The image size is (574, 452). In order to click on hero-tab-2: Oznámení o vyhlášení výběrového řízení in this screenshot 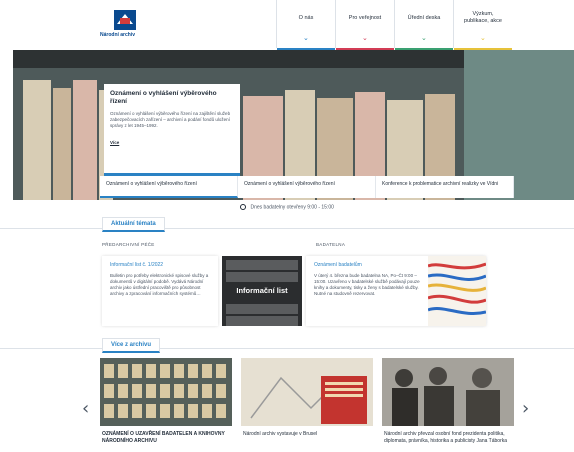, I will do `click(307, 187)`.